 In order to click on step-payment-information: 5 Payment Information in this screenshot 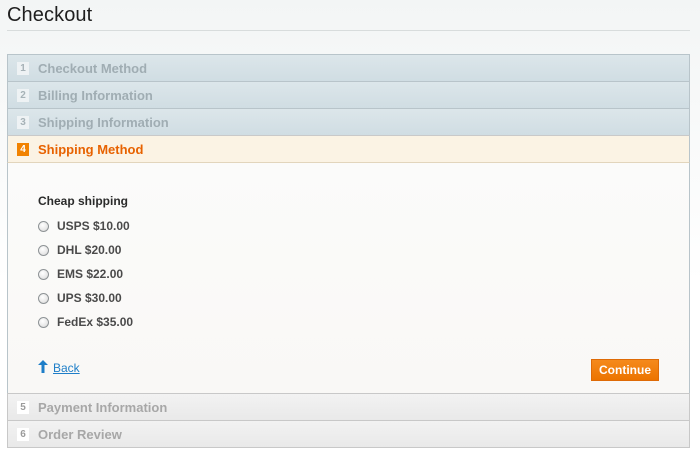, I will do `click(348, 406)`.